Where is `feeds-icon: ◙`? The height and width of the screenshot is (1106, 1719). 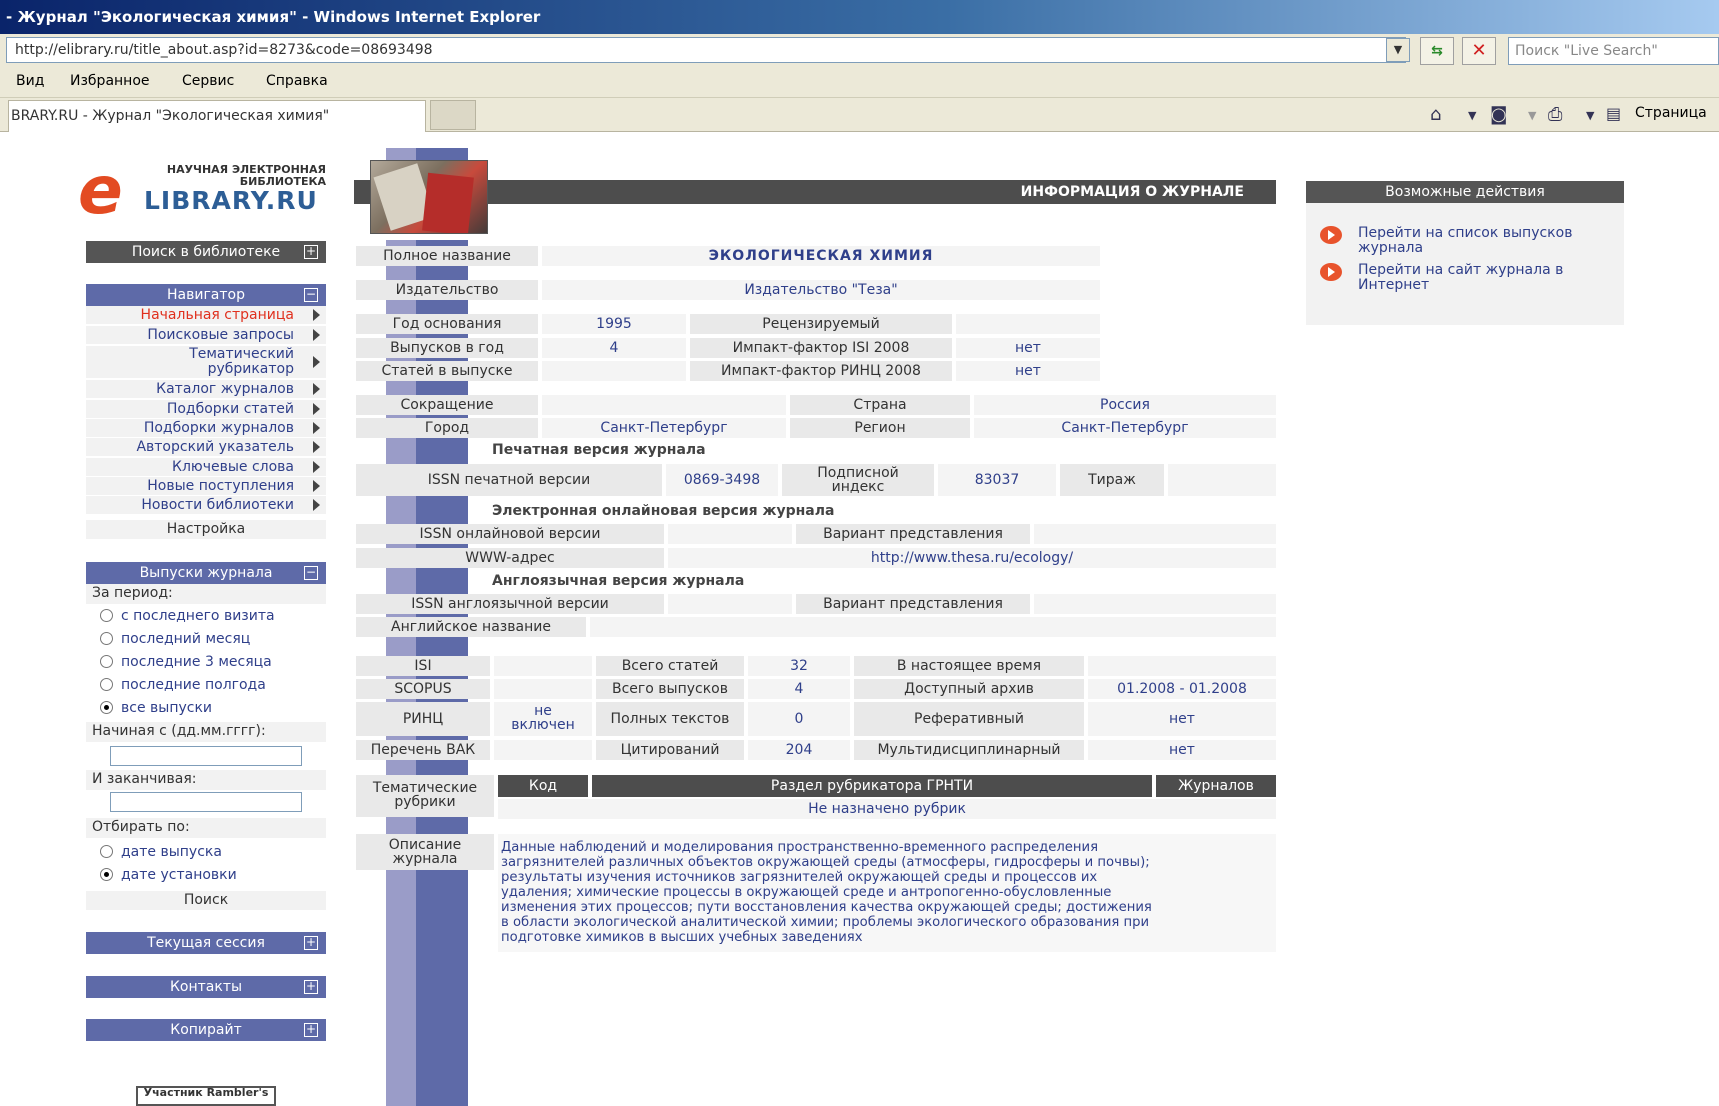
feeds-icon: ◙ is located at coordinates (1498, 114).